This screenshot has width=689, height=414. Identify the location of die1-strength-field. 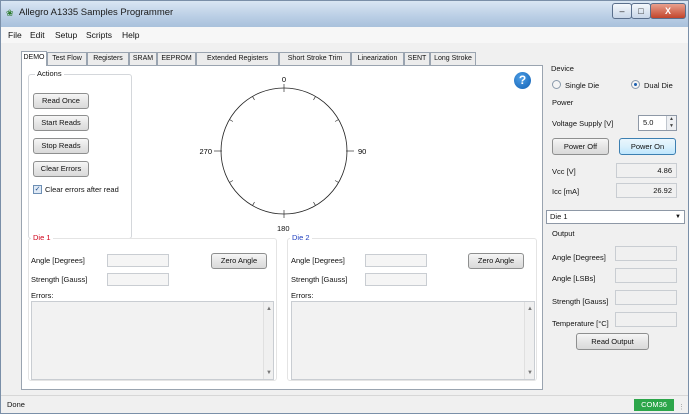
(138, 279).